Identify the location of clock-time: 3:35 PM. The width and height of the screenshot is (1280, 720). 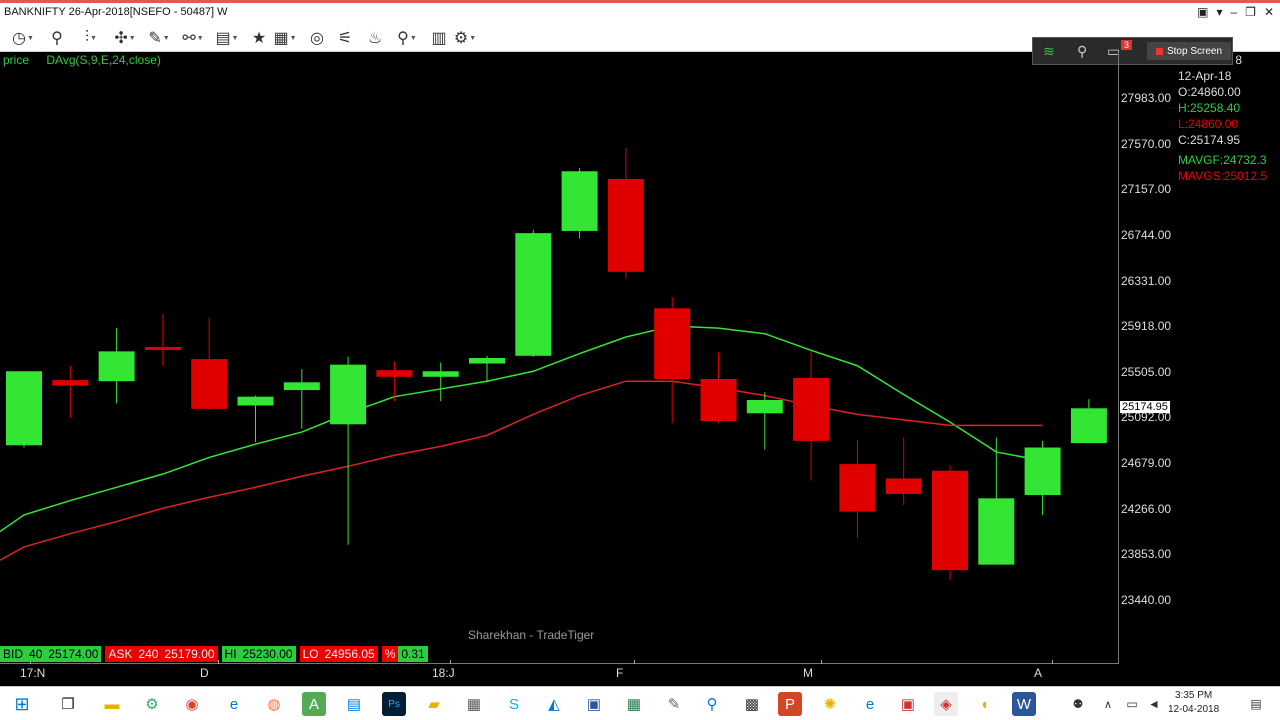
(1193, 695).